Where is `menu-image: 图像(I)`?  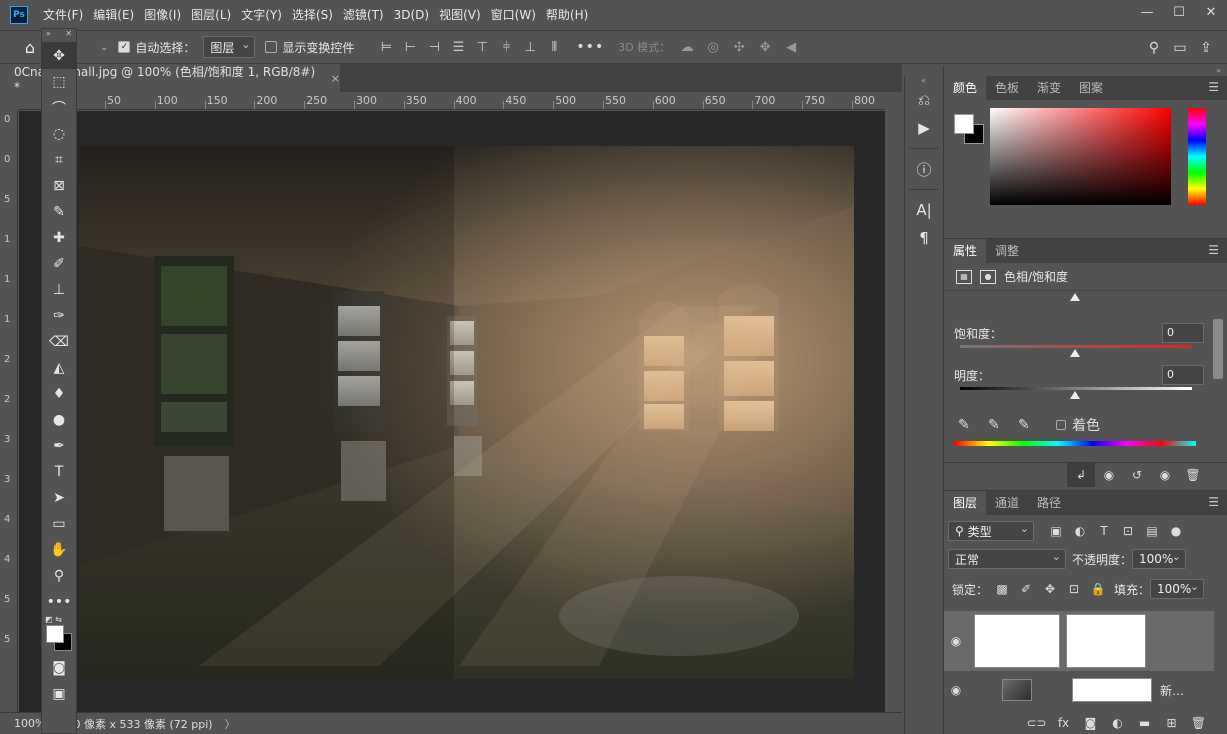
menu-image: 图像(I) is located at coordinates (162, 15).